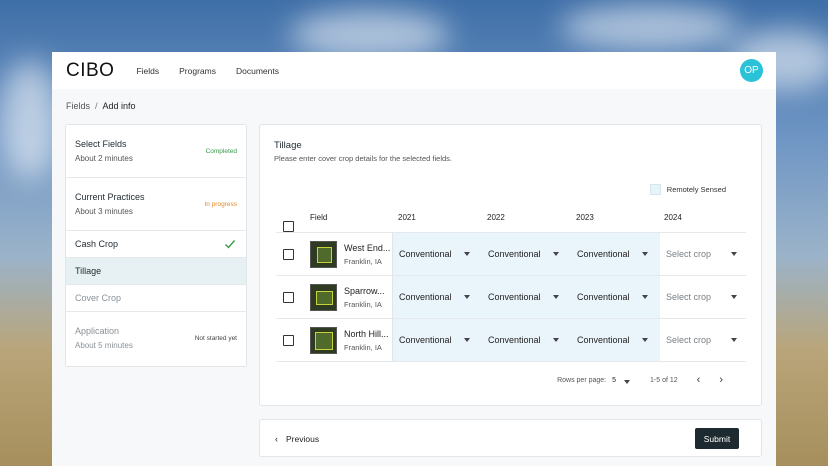 The width and height of the screenshot is (828, 466). What do you see at coordinates (699, 380) in the screenshot?
I see `prev-page-icon: ‹` at bounding box center [699, 380].